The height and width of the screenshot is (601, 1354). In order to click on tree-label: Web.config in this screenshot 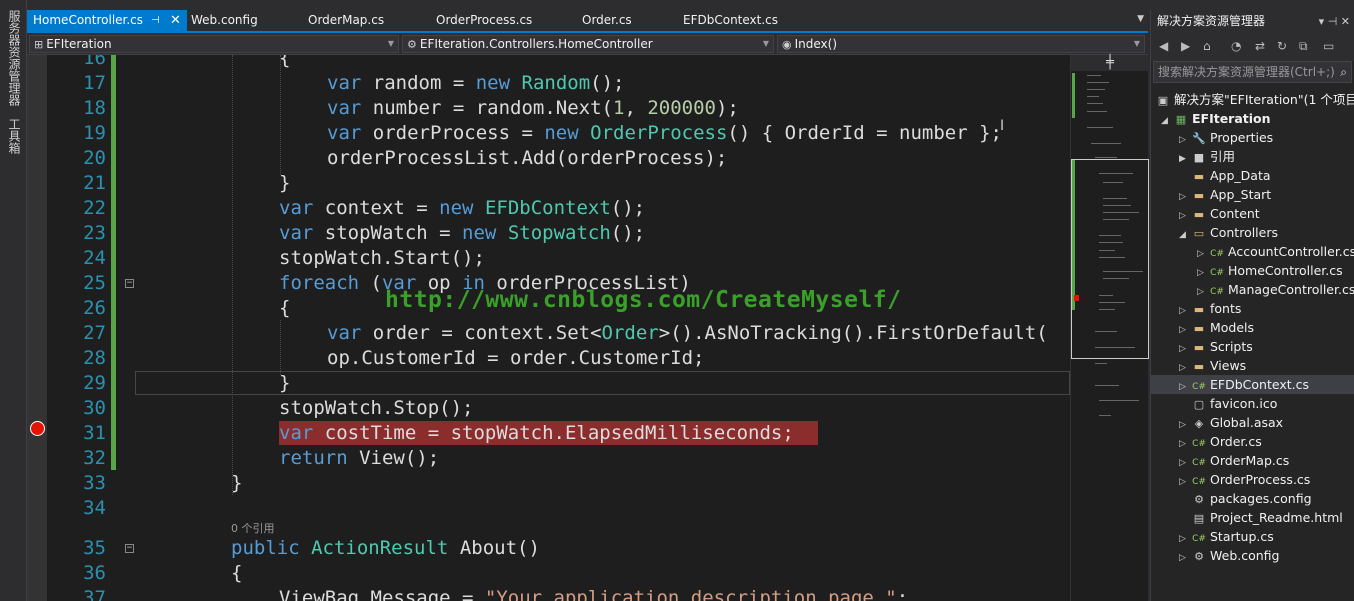, I will do `click(1245, 555)`.